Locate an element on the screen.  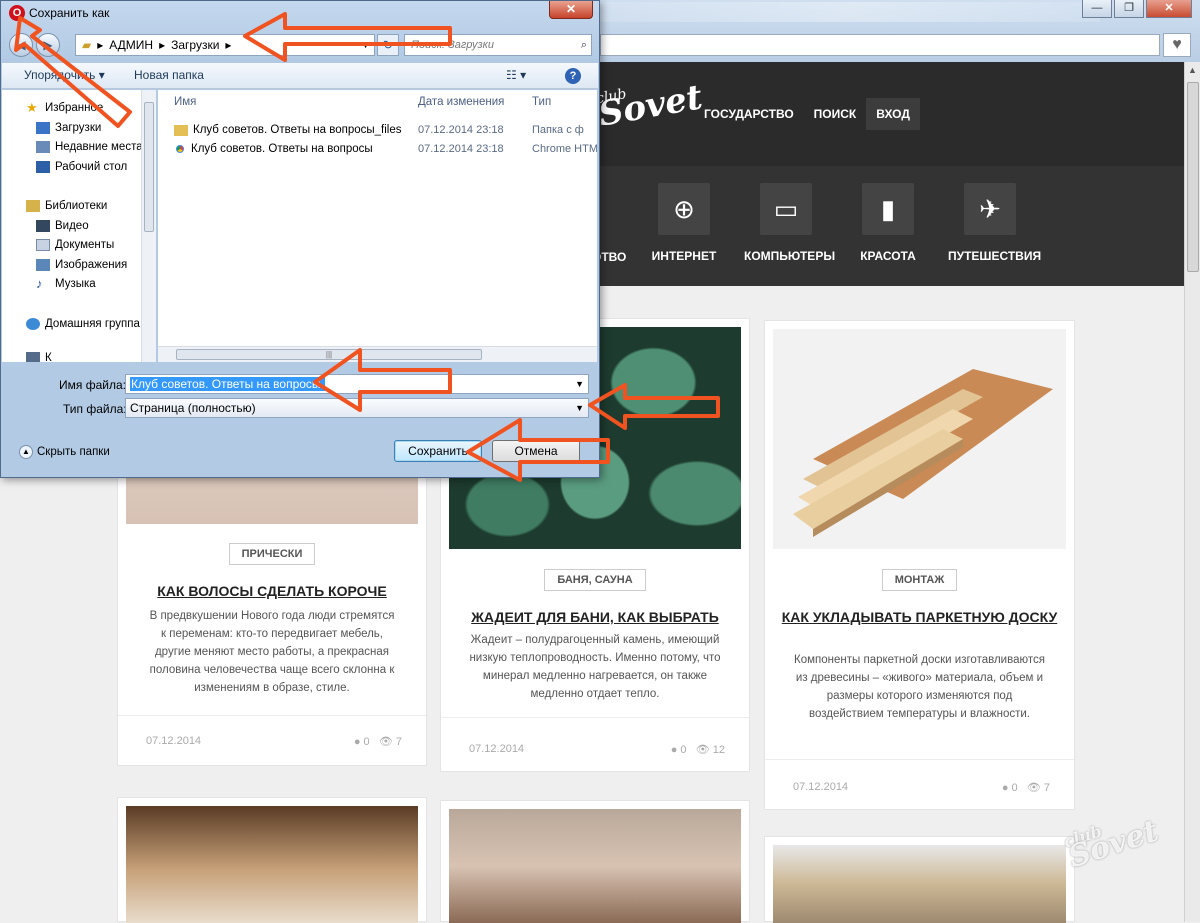
article-title: КАК ВОЛОСЫ СДЕЛАТЬ КОРОЧЕ is located at coordinates (272, 591).